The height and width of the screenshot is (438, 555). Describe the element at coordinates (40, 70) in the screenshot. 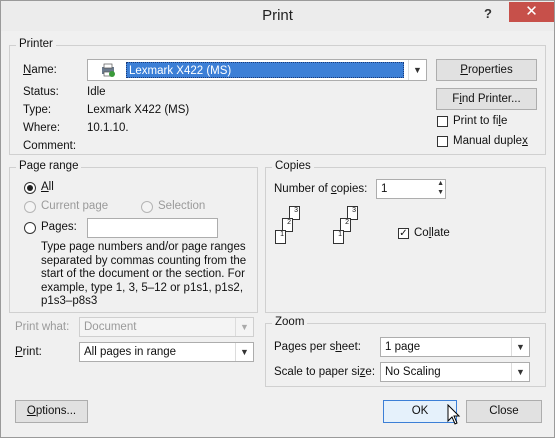

I see `printer-name-label: Name:` at that location.